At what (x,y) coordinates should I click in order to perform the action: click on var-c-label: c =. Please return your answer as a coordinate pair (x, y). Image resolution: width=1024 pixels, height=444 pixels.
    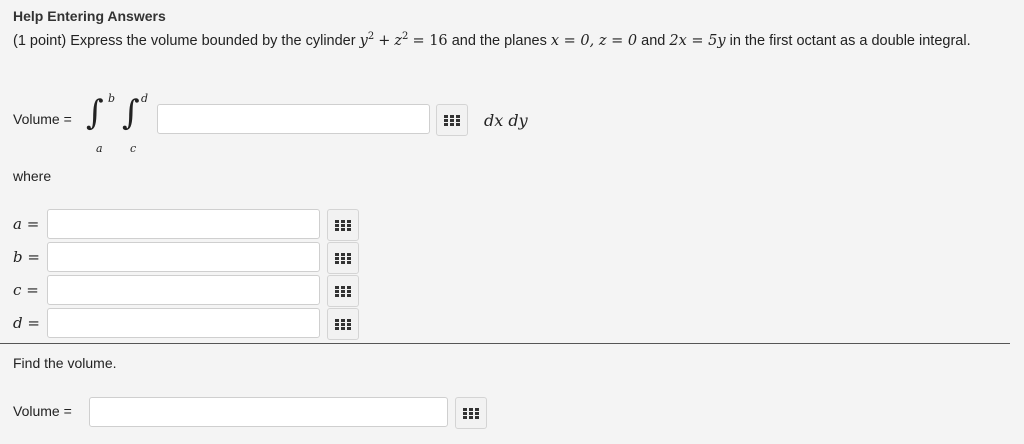
    Looking at the image, I should click on (26, 290).